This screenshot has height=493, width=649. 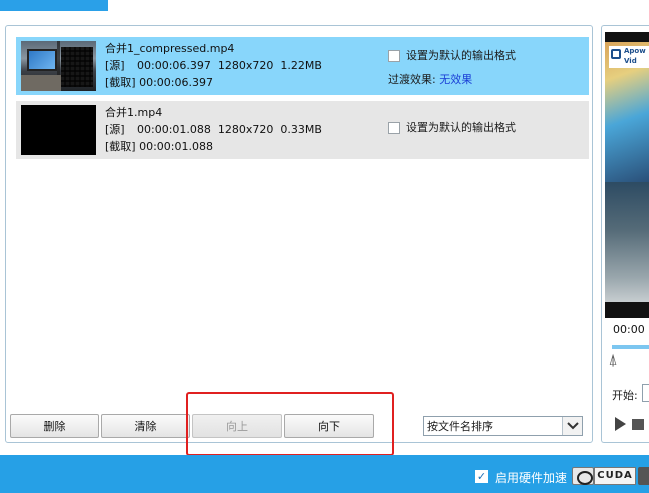 What do you see at coordinates (630, 347) in the screenshot?
I see `playback-progress` at bounding box center [630, 347].